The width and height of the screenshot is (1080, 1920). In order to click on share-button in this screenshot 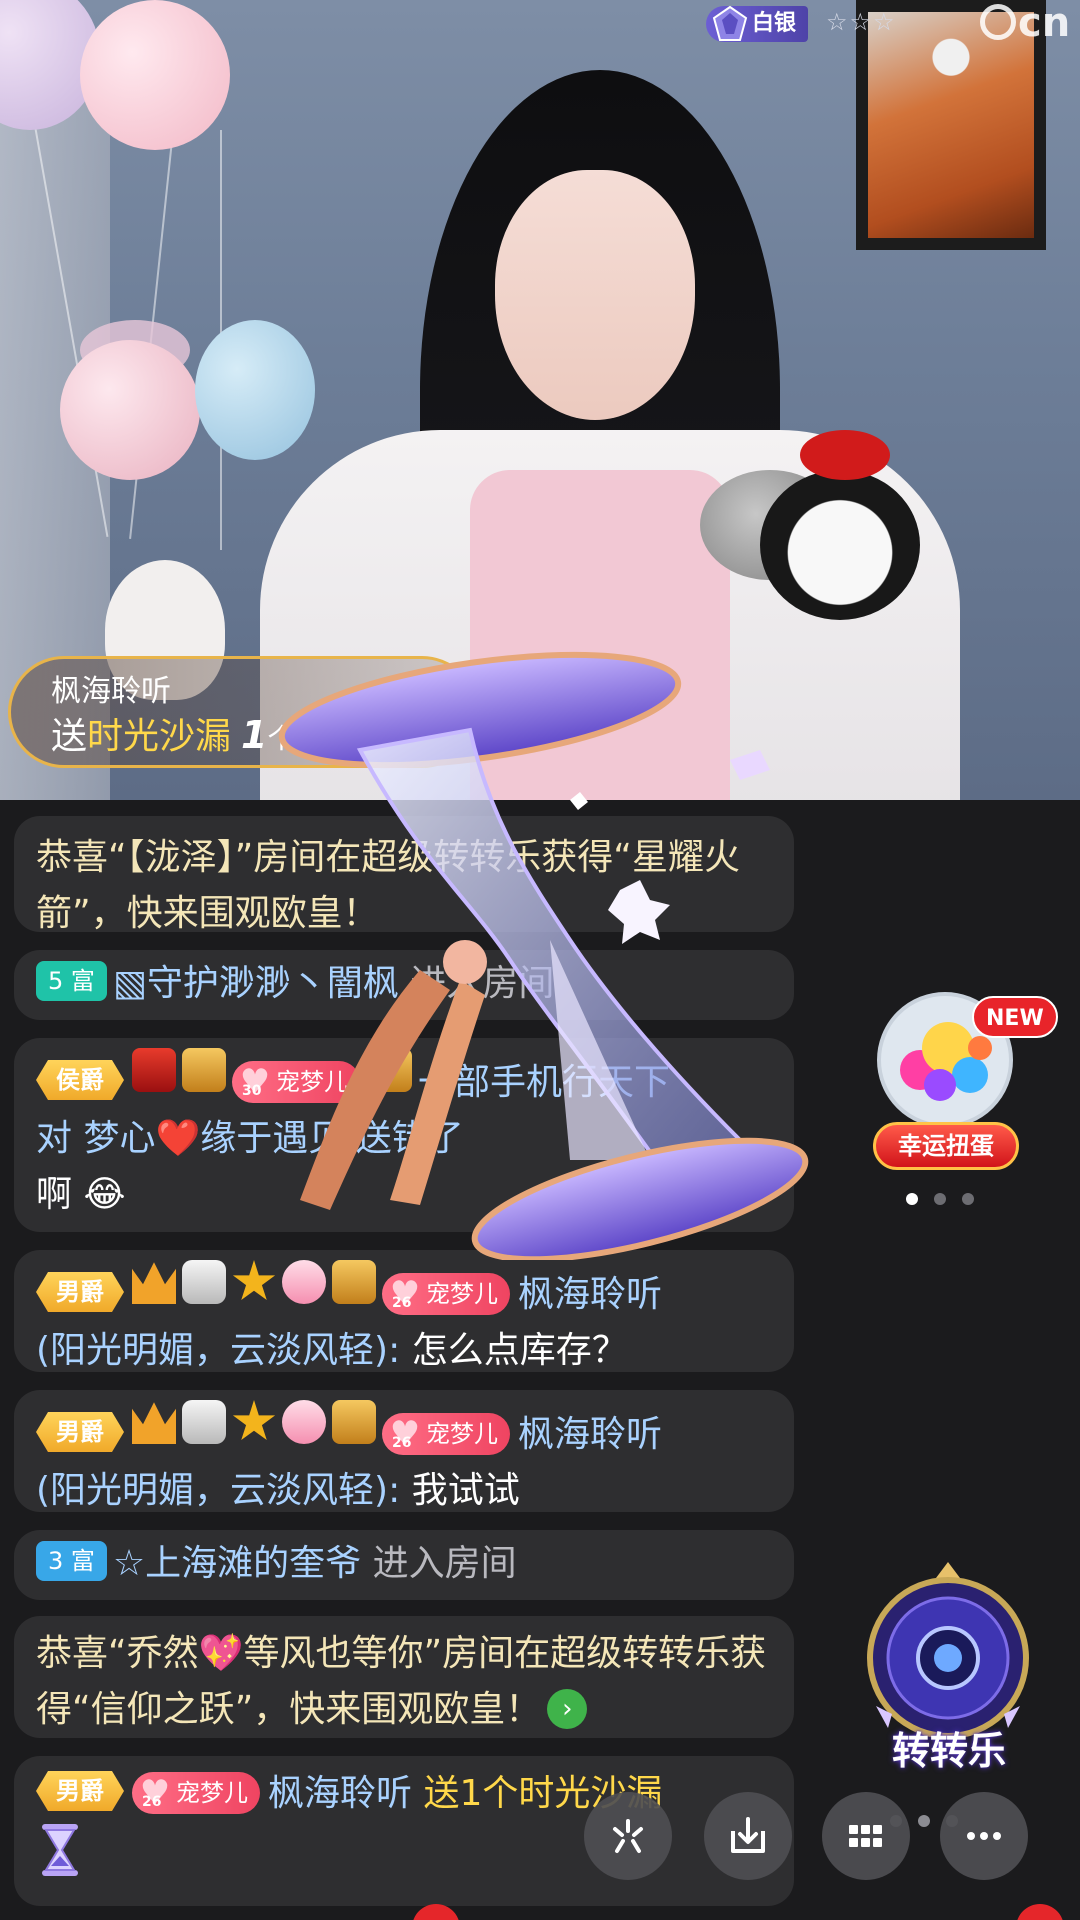, I will do `click(628, 1836)`.